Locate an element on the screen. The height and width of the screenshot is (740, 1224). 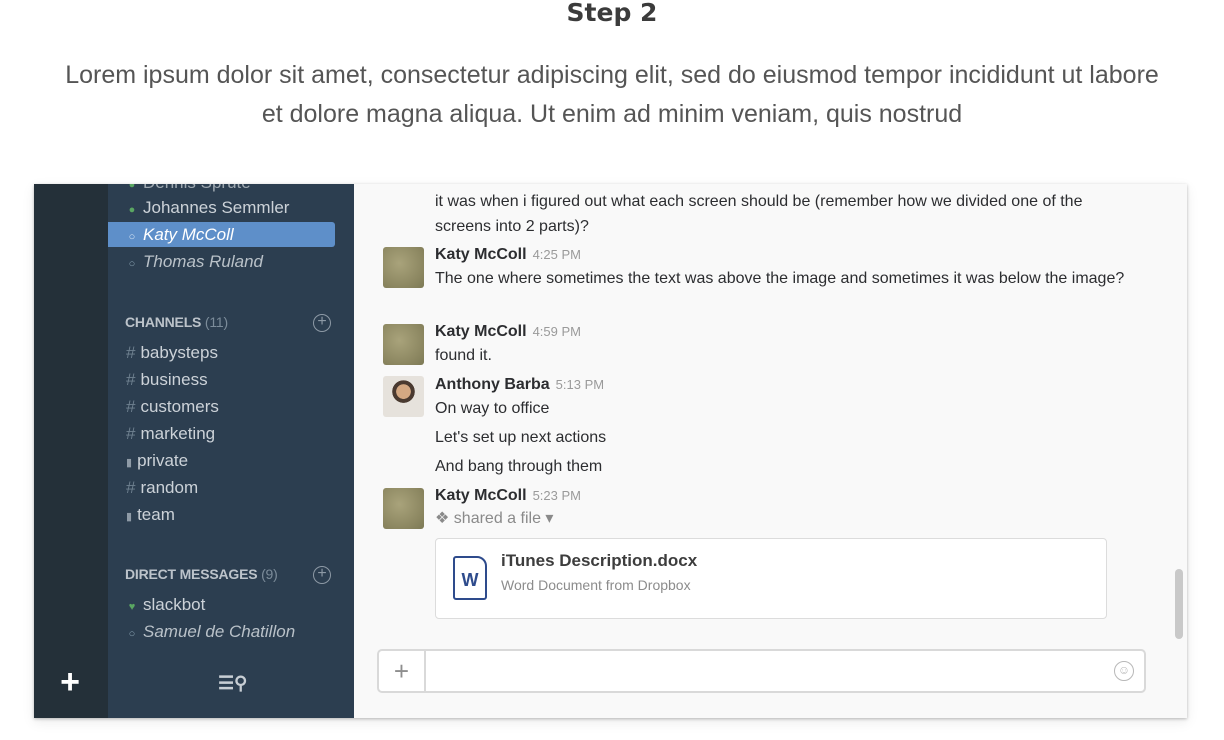
message-body: And bang through them is located at coordinates (519, 466).